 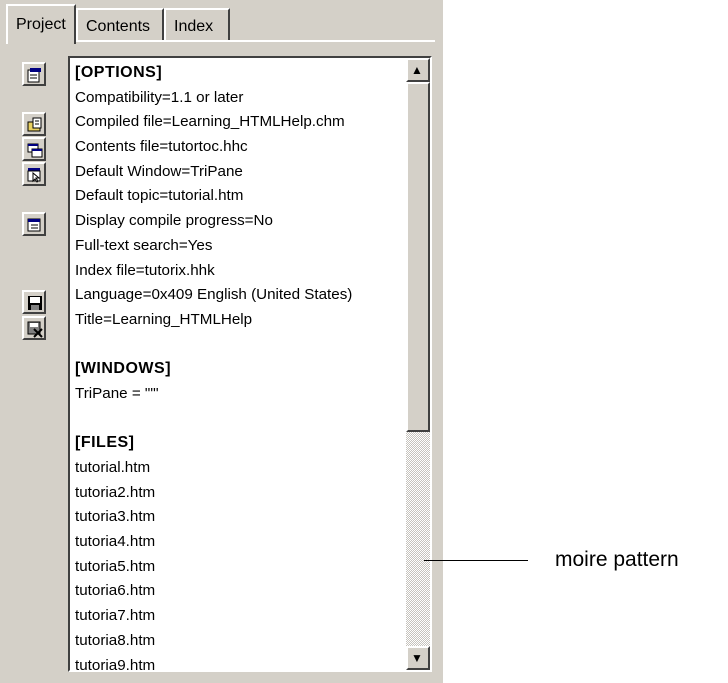 What do you see at coordinates (144, 245) in the screenshot?
I see `options-line: Full-text search=Yes` at bounding box center [144, 245].